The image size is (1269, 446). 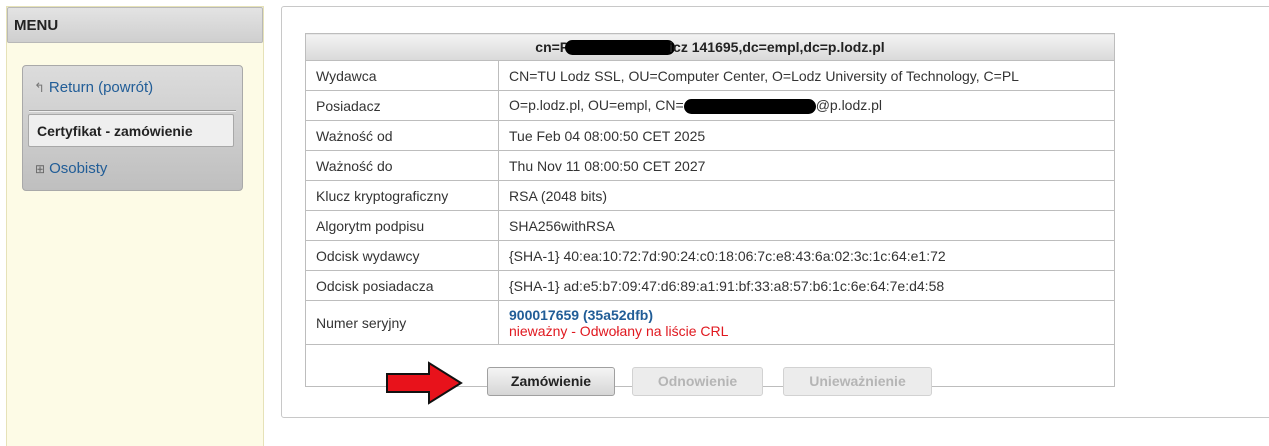 What do you see at coordinates (619, 331) in the screenshot?
I see `serial-status: nieważny - Odwołany na liście CRL` at bounding box center [619, 331].